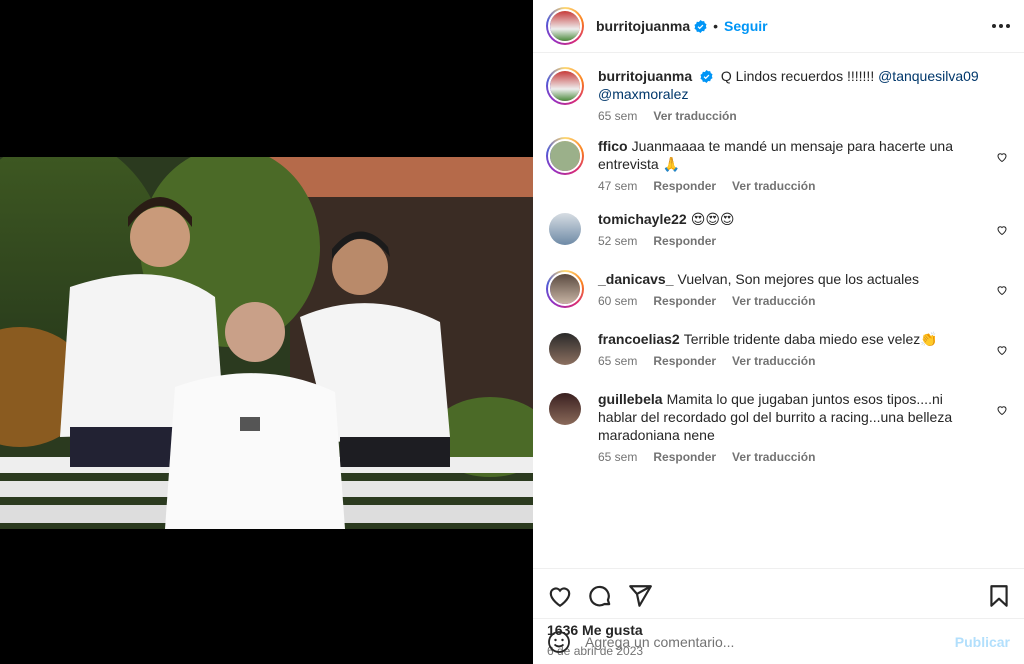  I want to click on comment-text: Terrible tridente daba miedo ese velez👏, so click(810, 339).